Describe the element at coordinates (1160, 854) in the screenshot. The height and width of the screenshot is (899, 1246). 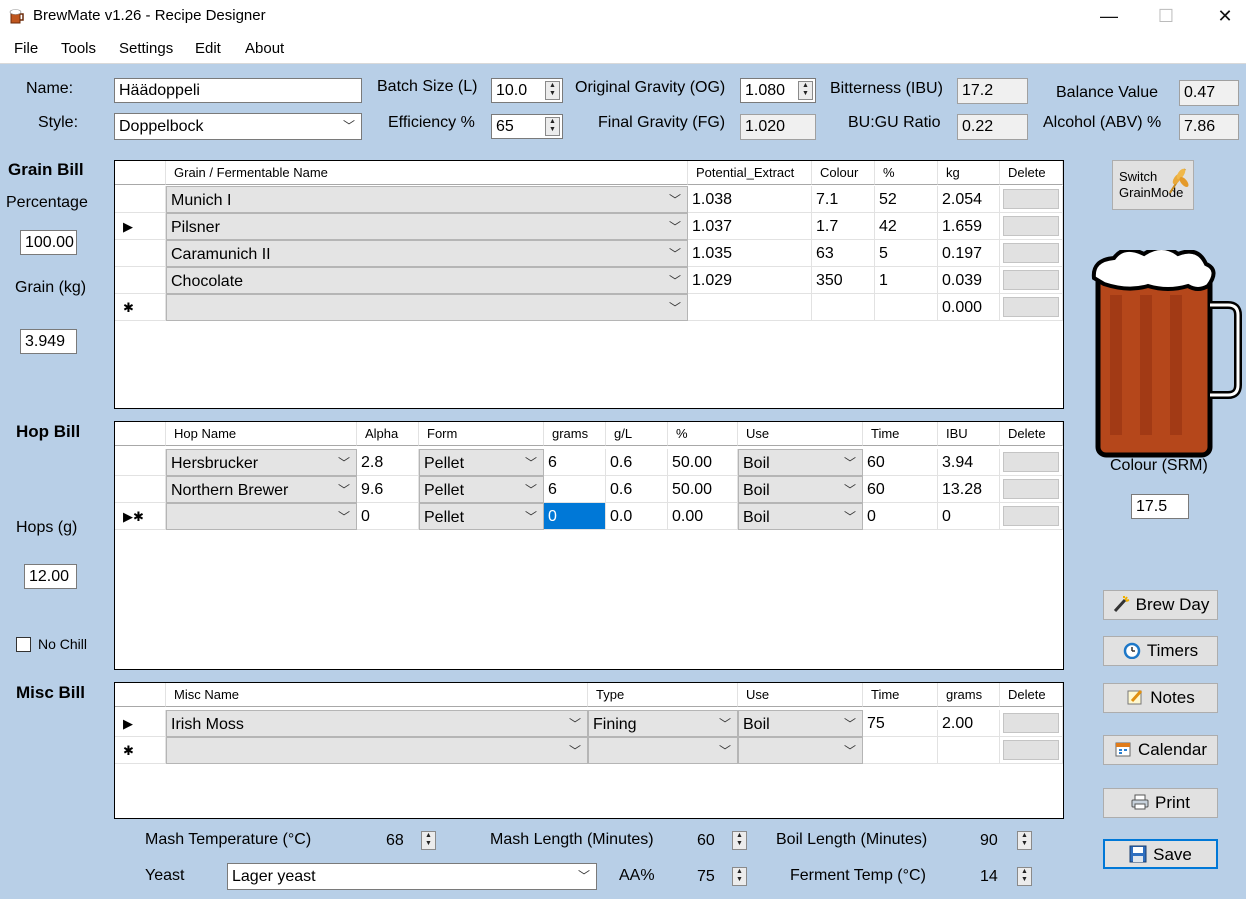
I see `save-button: Save` at that location.